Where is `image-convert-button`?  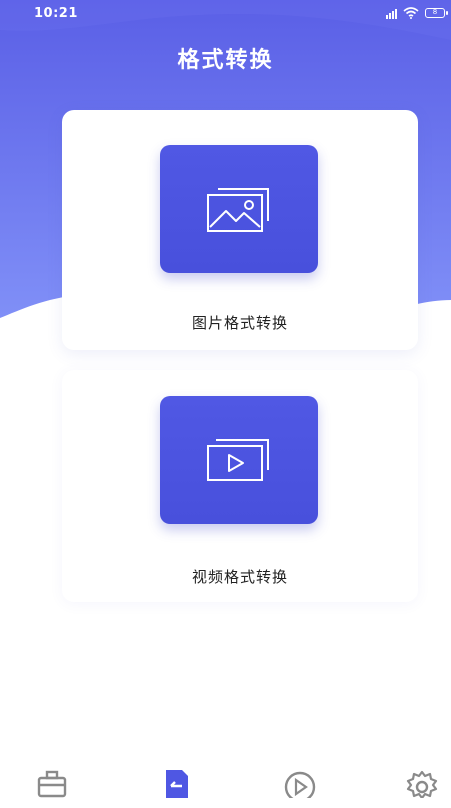 image-convert-button is located at coordinates (239, 209).